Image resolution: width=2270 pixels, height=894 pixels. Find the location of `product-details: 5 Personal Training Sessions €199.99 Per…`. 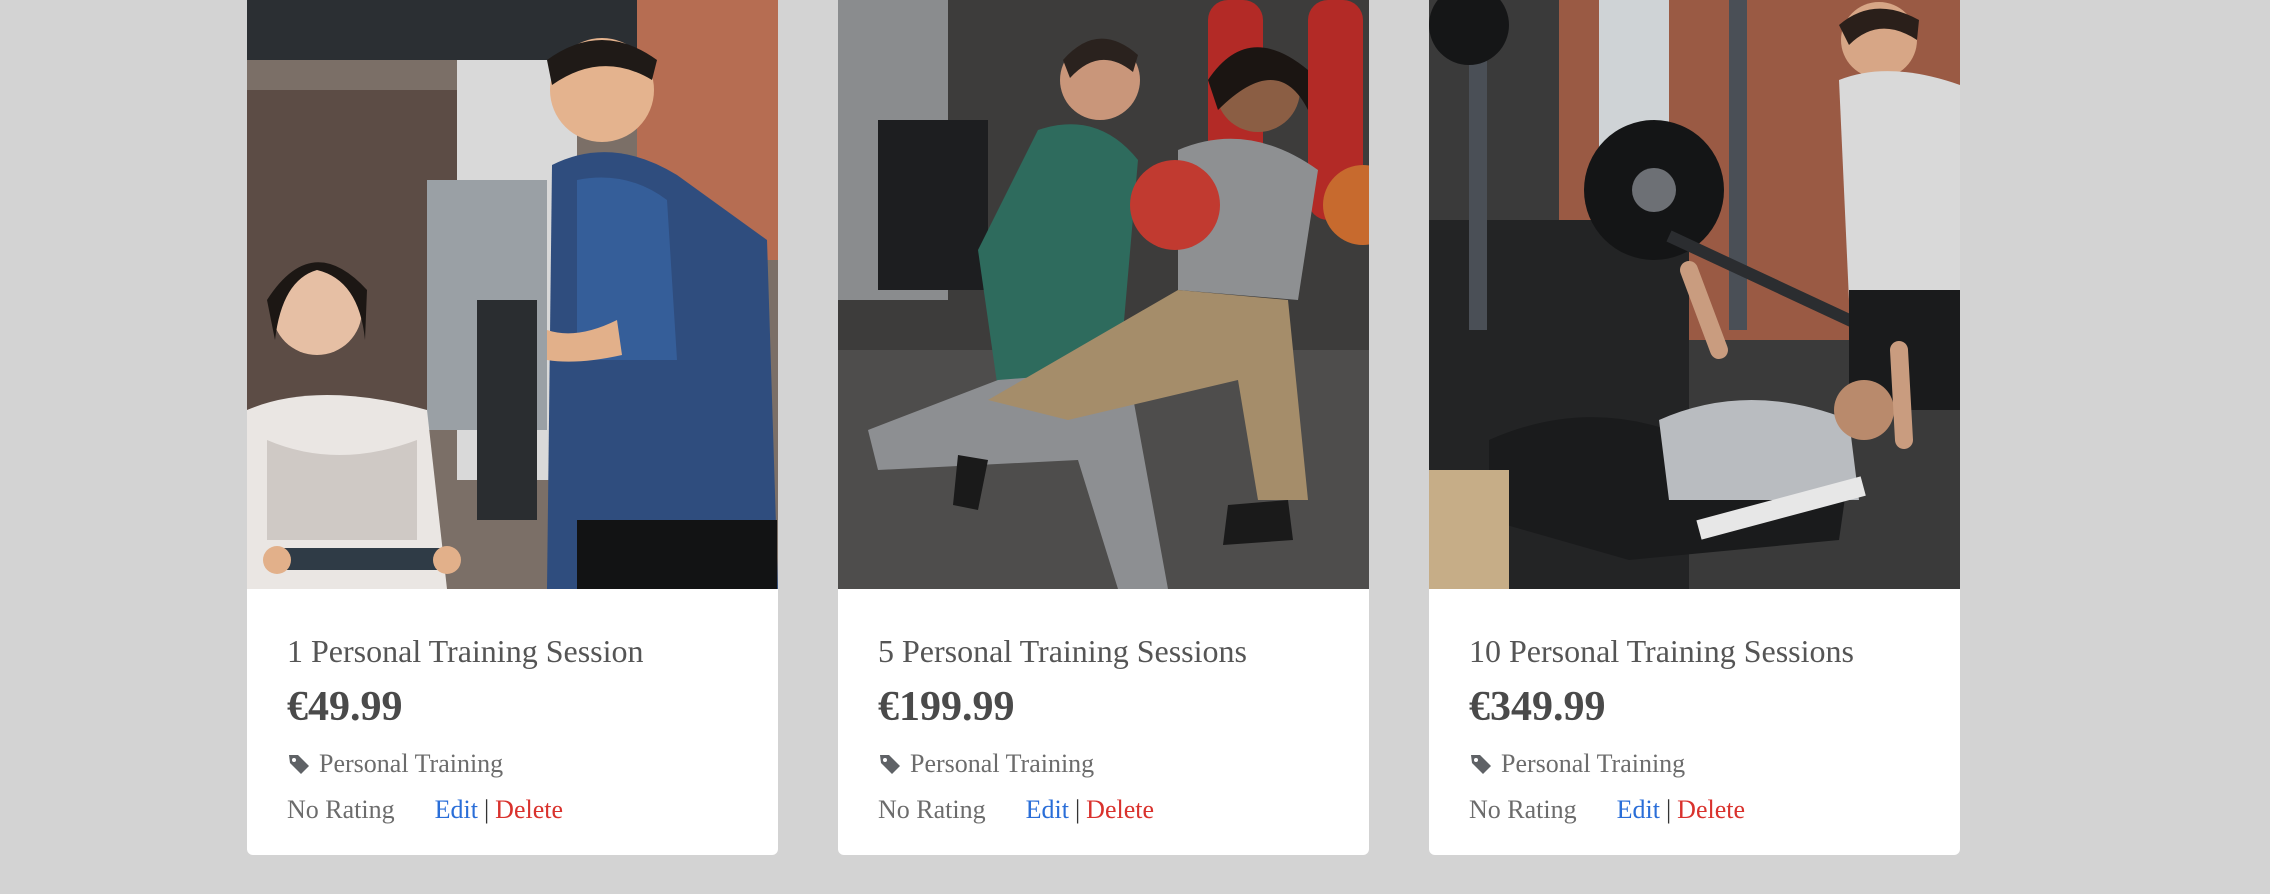

product-details: 5 Personal Training Sessions €199.99 Per… is located at coordinates (1103, 708).